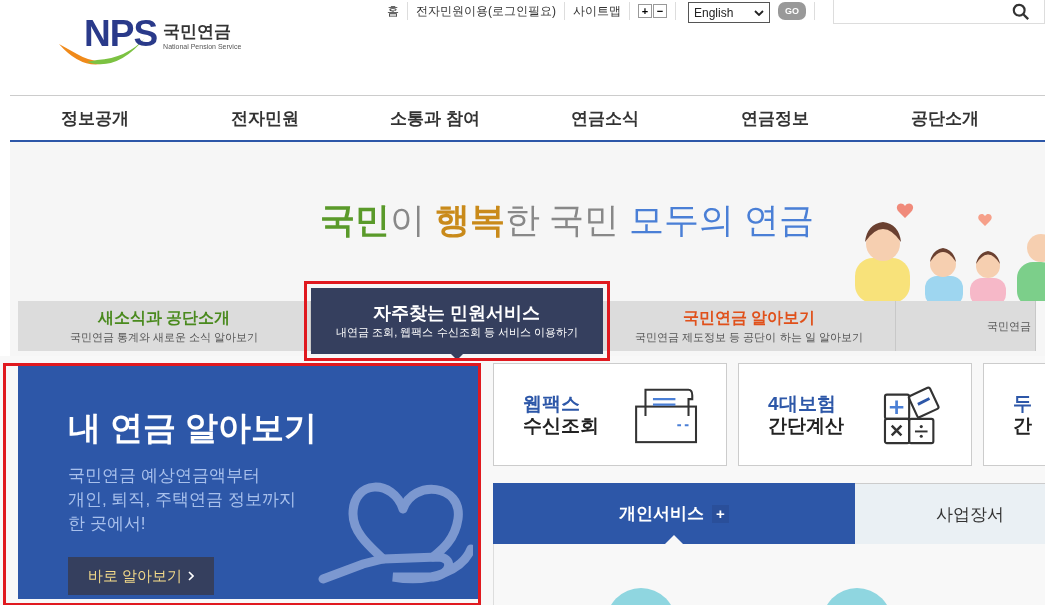 The height and width of the screenshot is (605, 1045). I want to click on service-title: 4대보험, so click(802, 403).